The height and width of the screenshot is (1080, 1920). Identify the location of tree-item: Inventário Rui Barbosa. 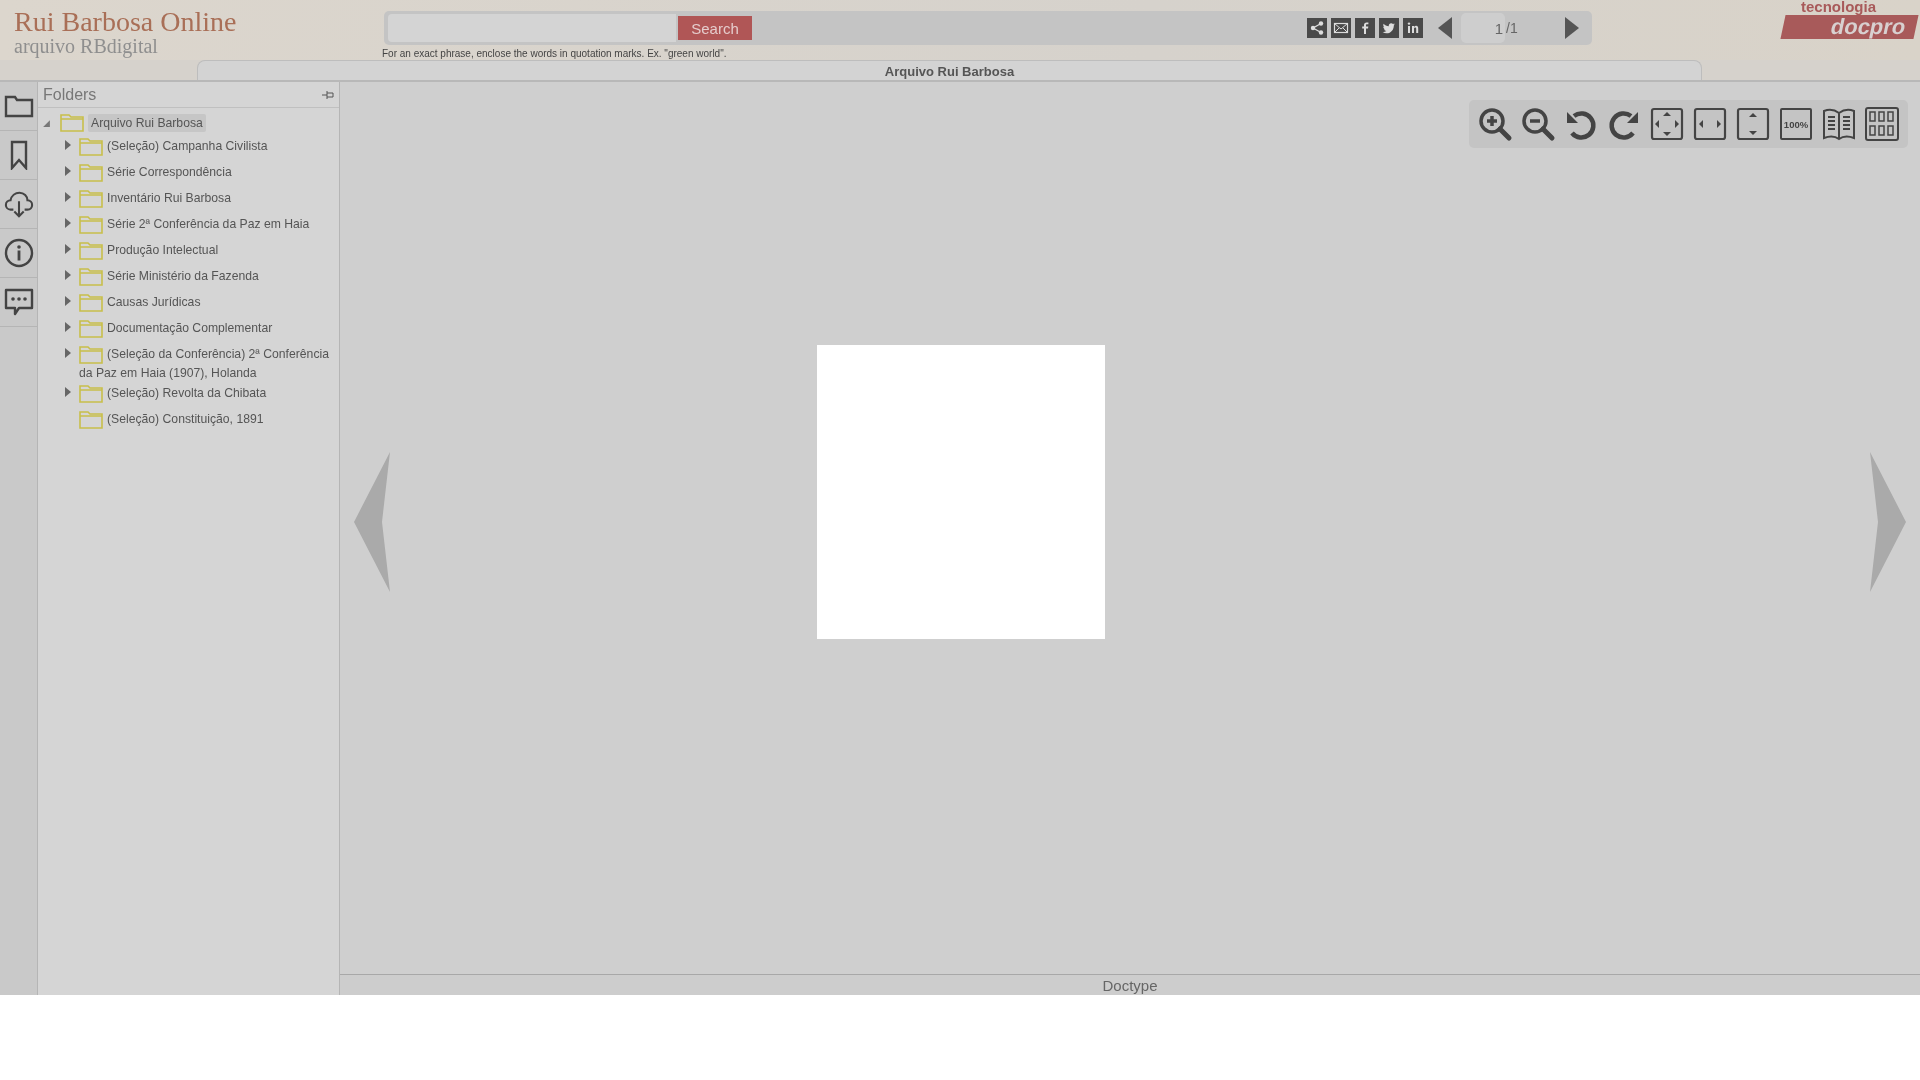
(204, 198).